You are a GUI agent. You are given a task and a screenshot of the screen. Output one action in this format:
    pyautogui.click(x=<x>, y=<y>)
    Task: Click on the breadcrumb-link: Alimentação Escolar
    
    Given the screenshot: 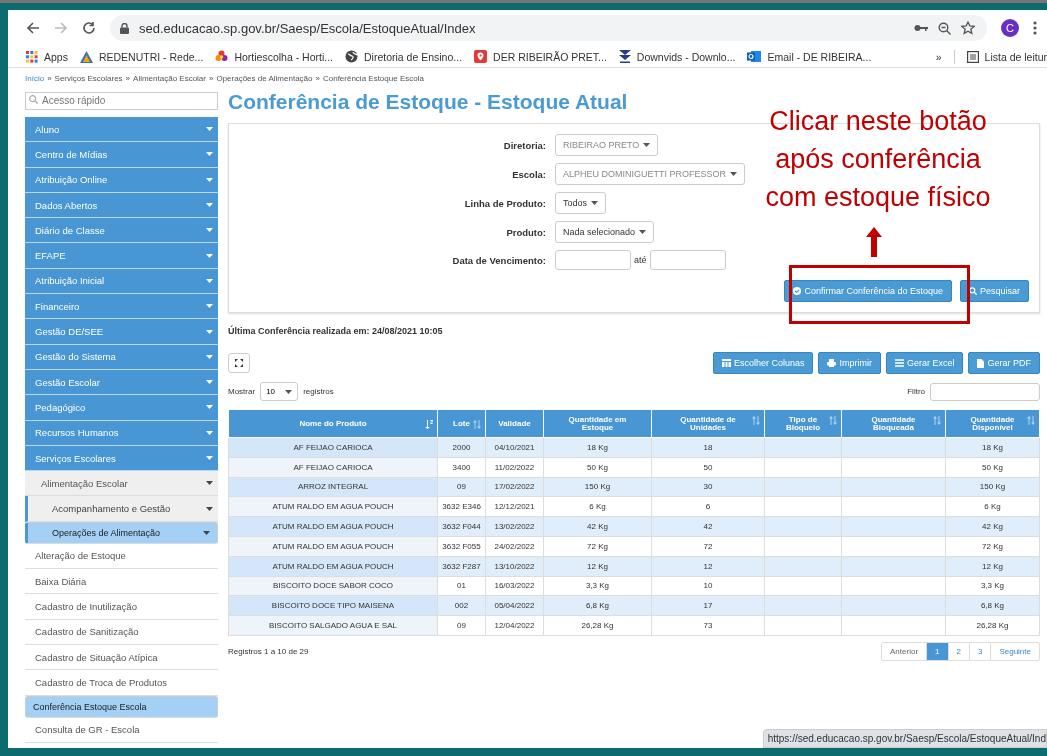 What is the action you would take?
    pyautogui.click(x=169, y=78)
    